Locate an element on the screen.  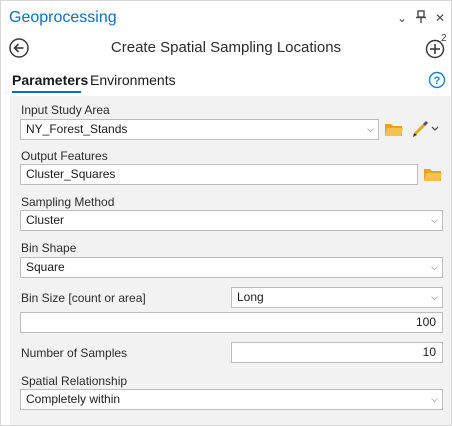
pane-title: Geoprocessing is located at coordinates (63, 17).